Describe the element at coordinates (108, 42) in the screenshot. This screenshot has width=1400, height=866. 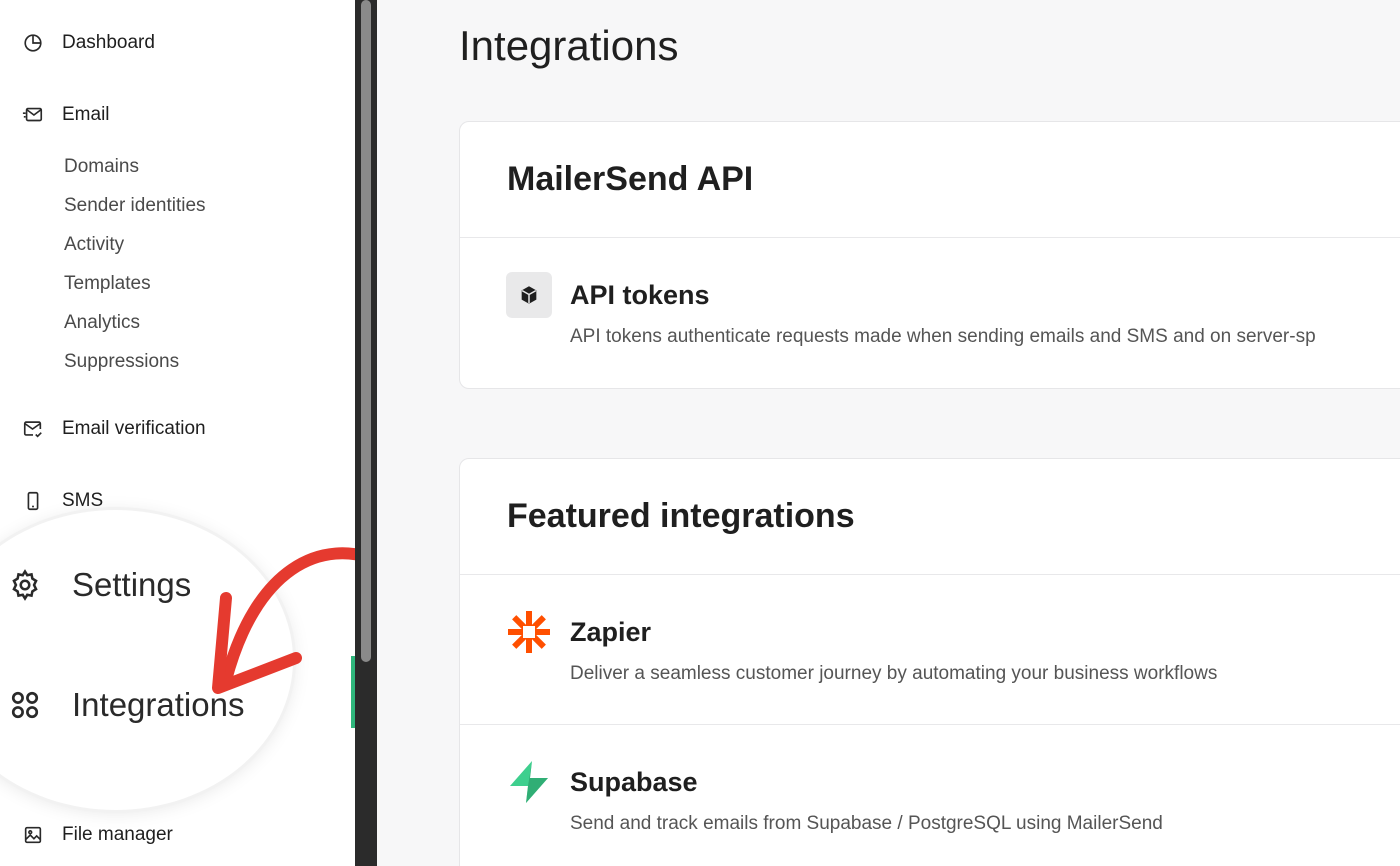
I see `sidebar-item-label: Dashboard` at that location.